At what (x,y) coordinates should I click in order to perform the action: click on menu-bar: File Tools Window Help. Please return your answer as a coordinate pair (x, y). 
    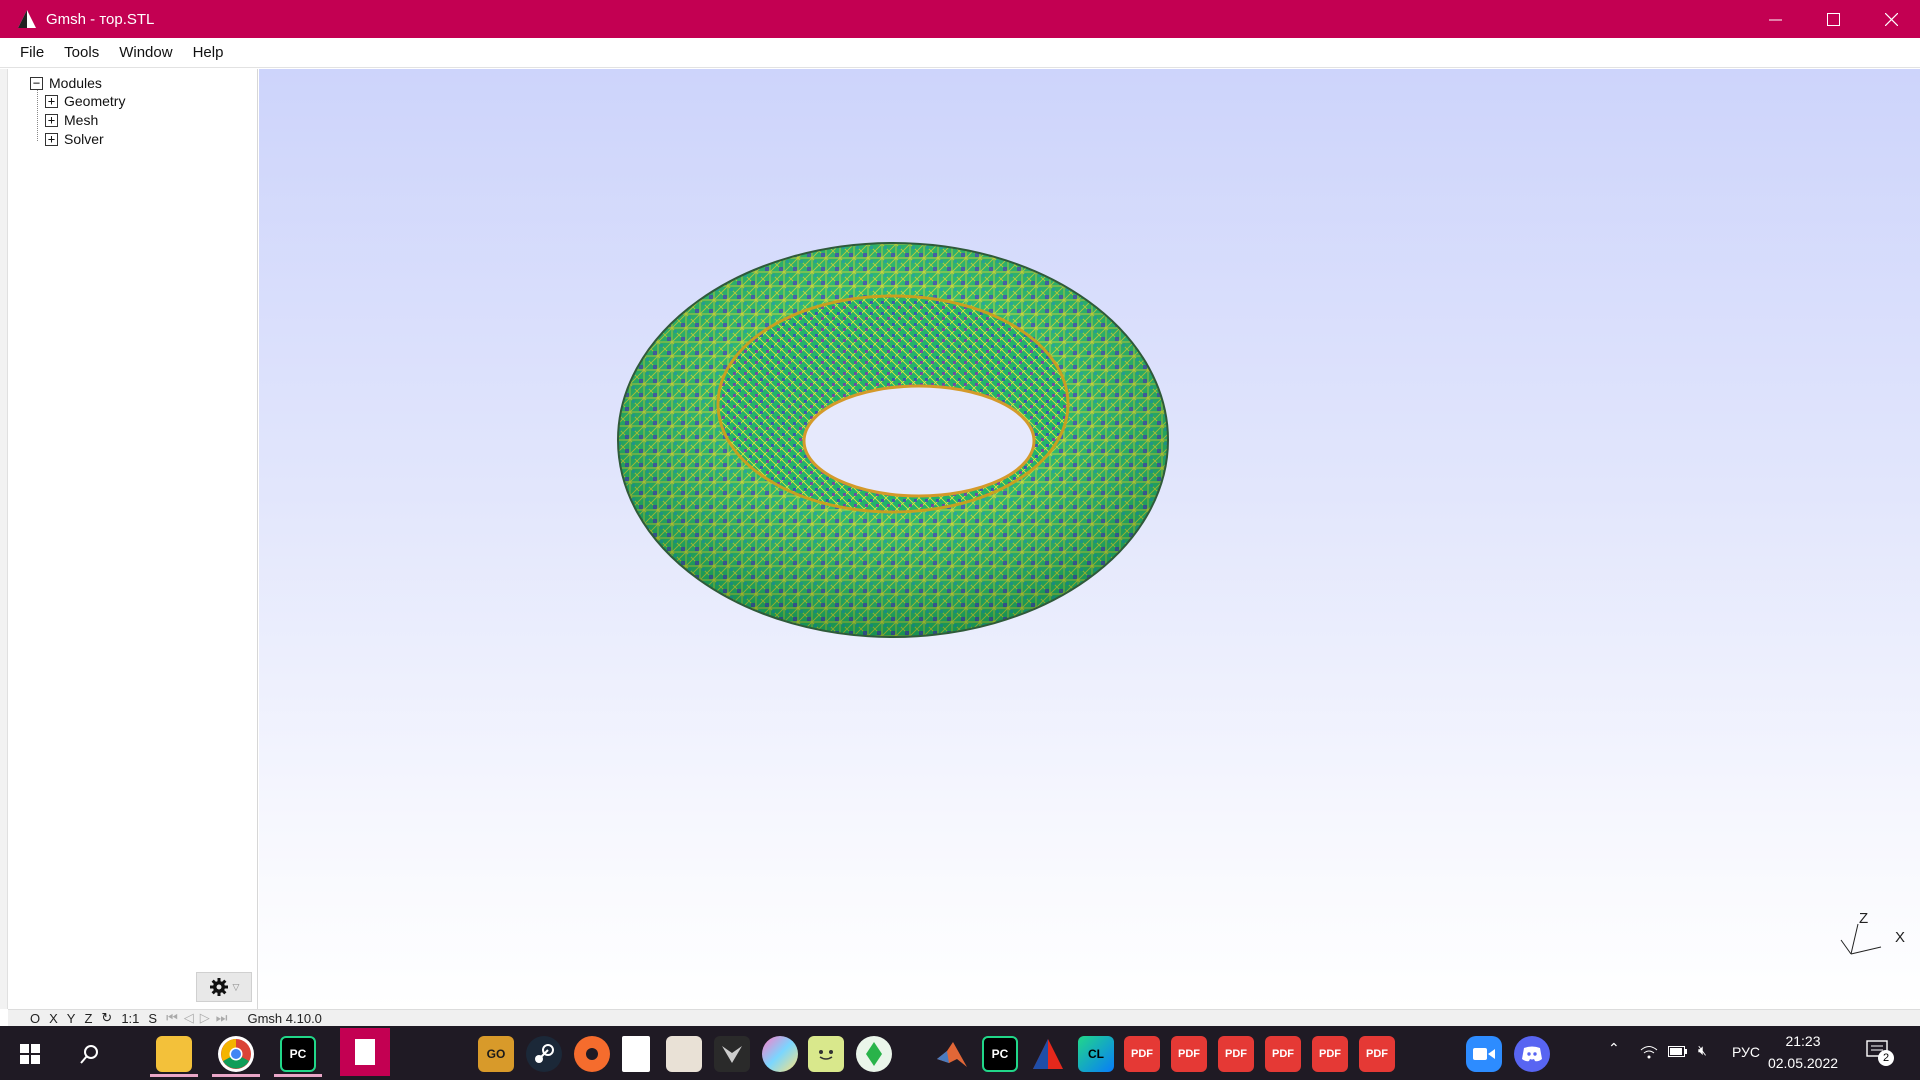
    Looking at the image, I should click on (960, 53).